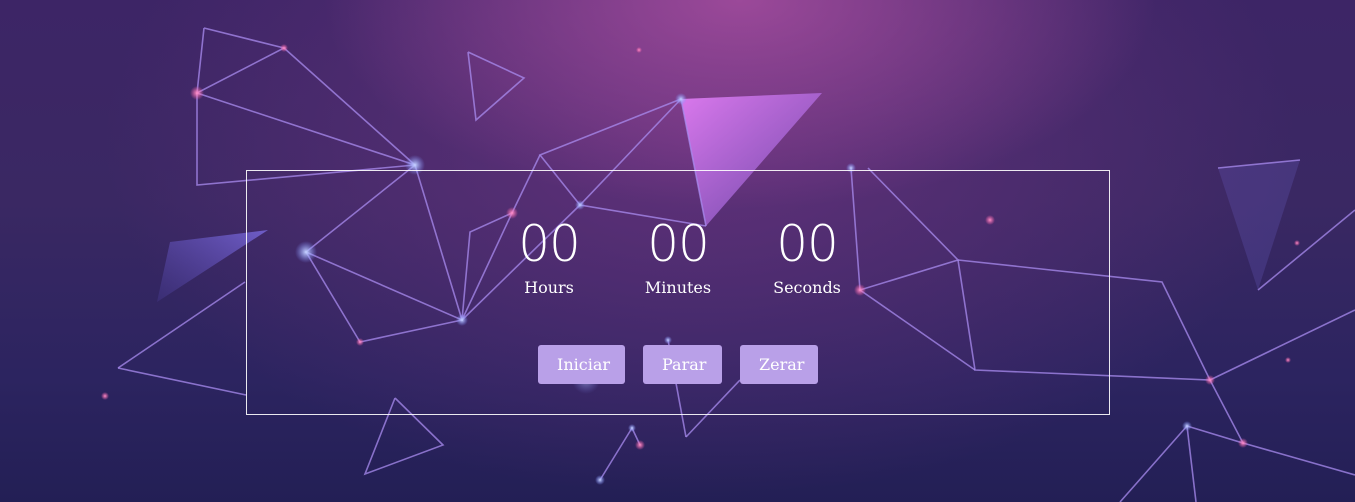 The height and width of the screenshot is (502, 1355). Describe the element at coordinates (807, 244) in the screenshot. I see `seconds-value: 00` at that location.